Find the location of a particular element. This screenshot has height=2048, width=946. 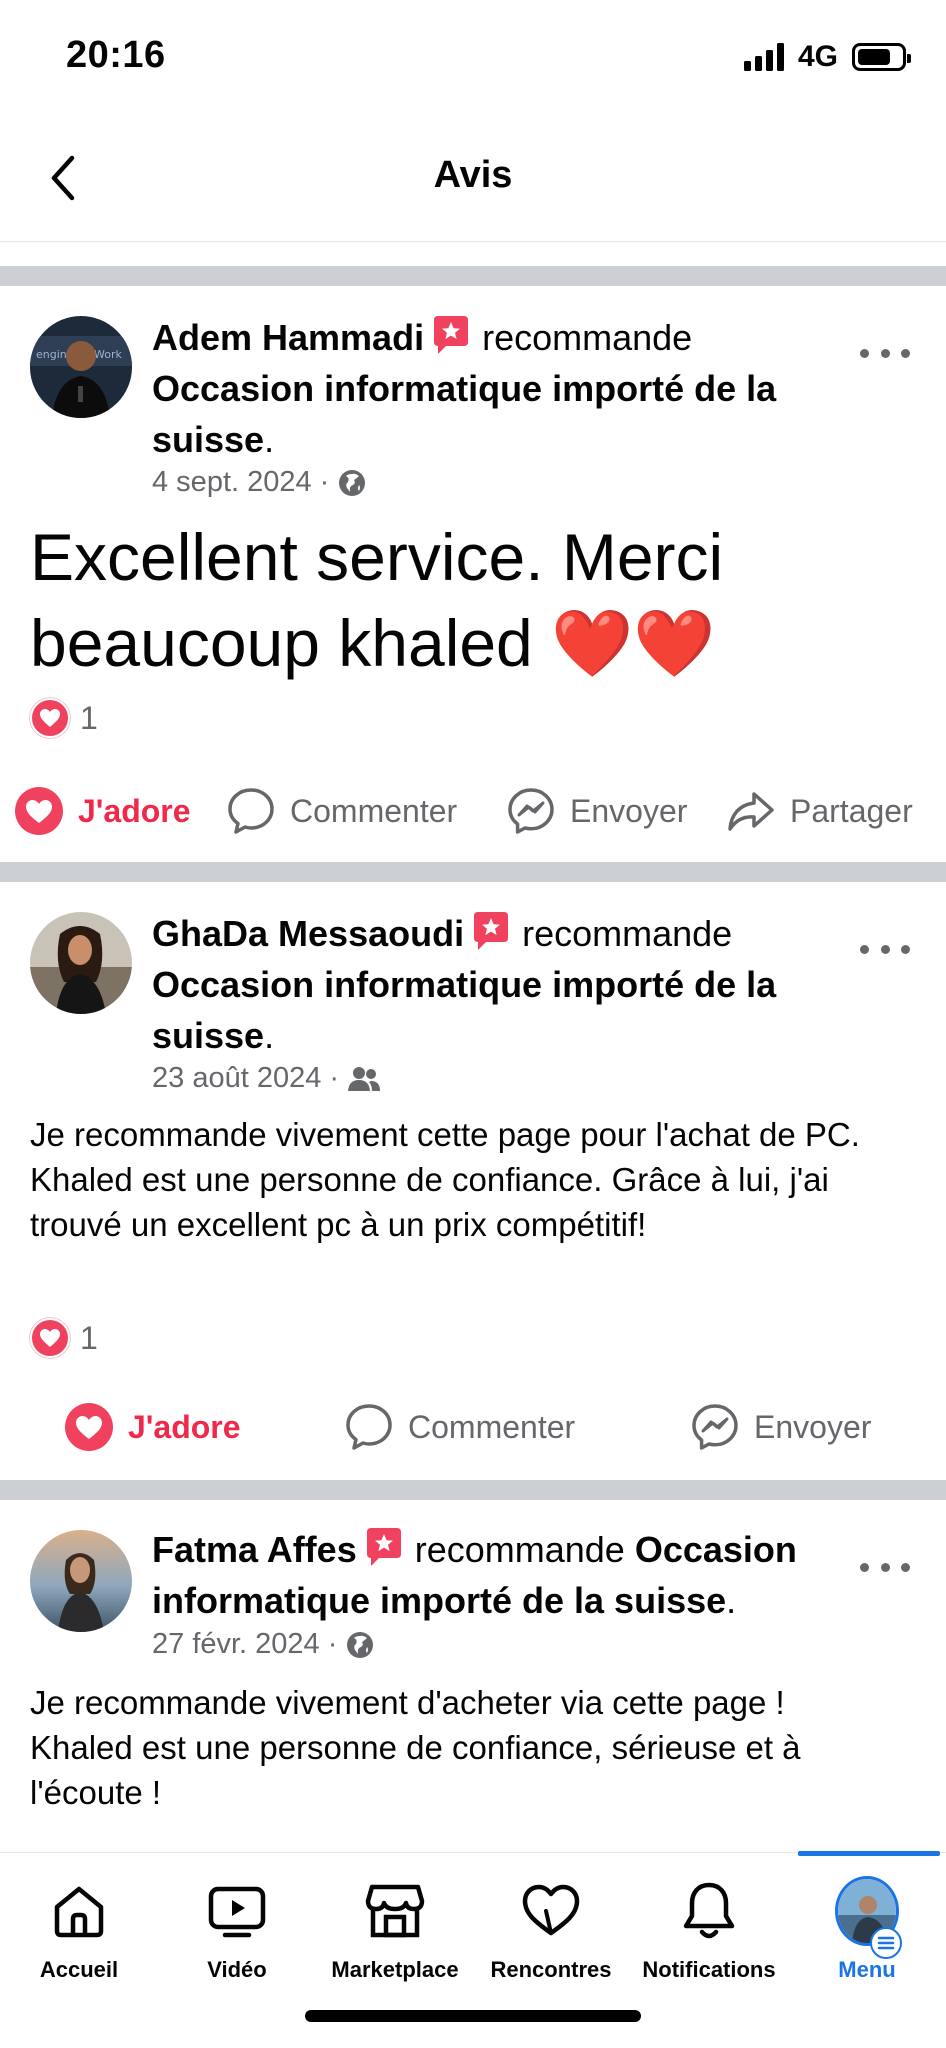

nav-label: Accueil is located at coordinates (79, 1969).